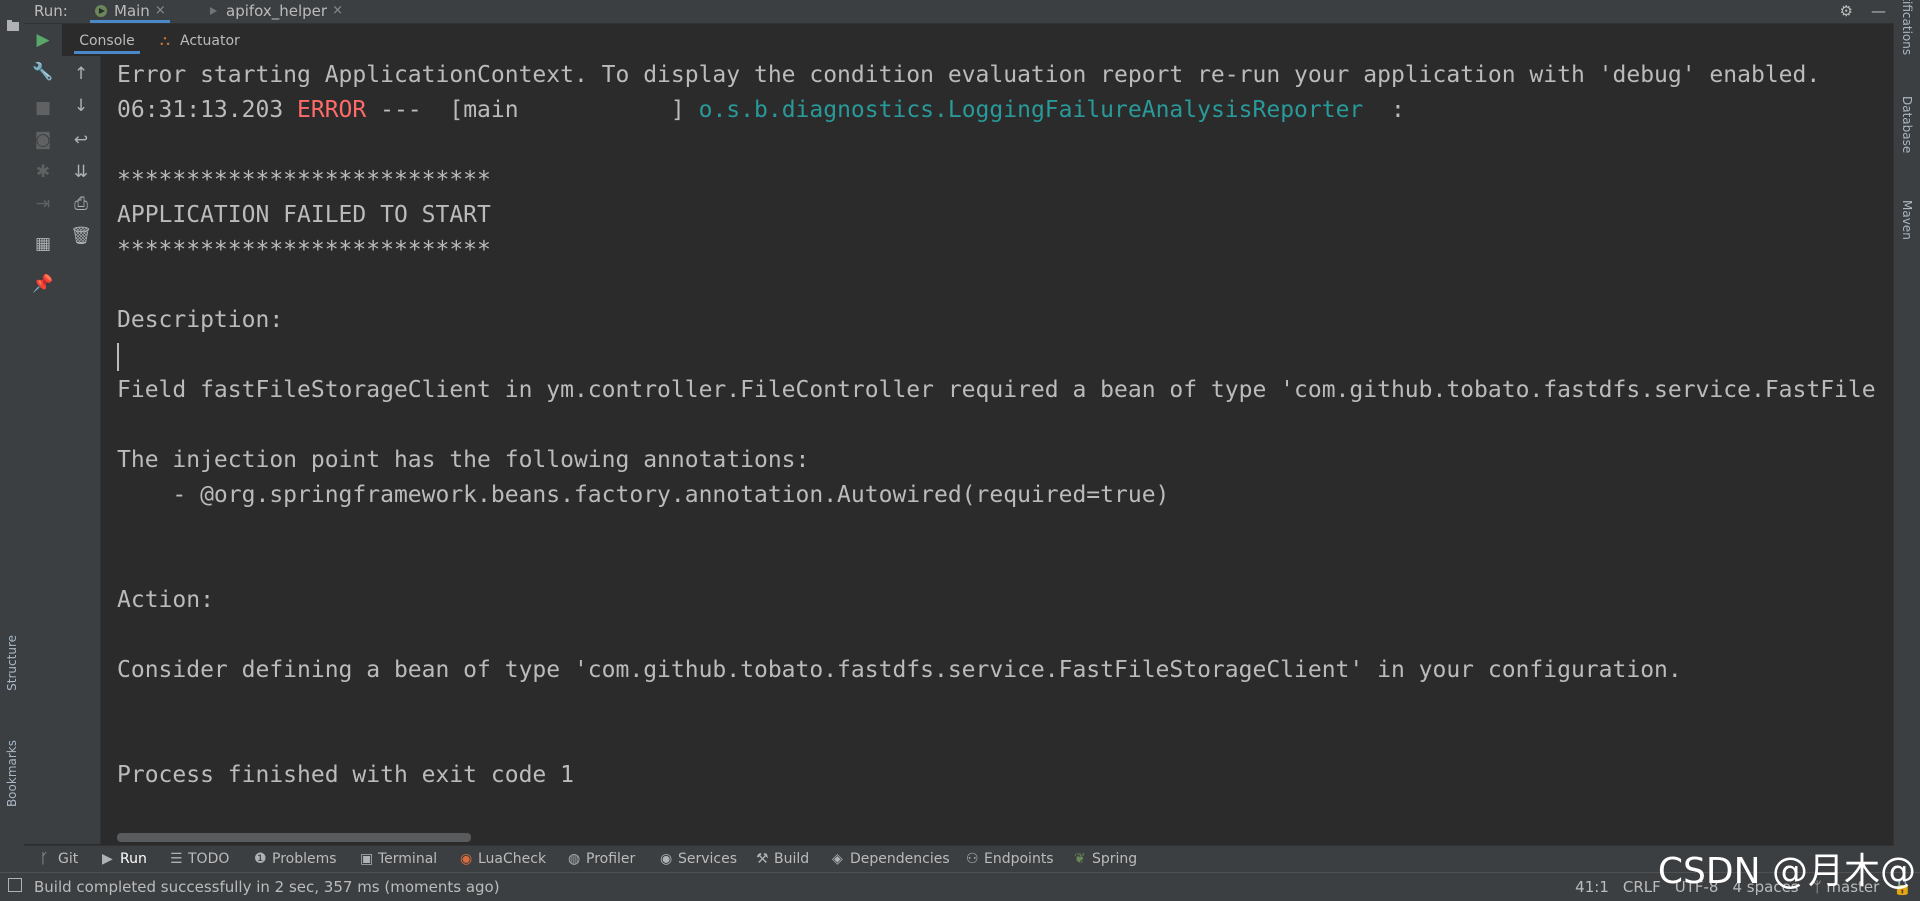 This screenshot has width=1920, height=901. Describe the element at coordinates (13, 19) in the screenshot. I see `project-icon` at that location.